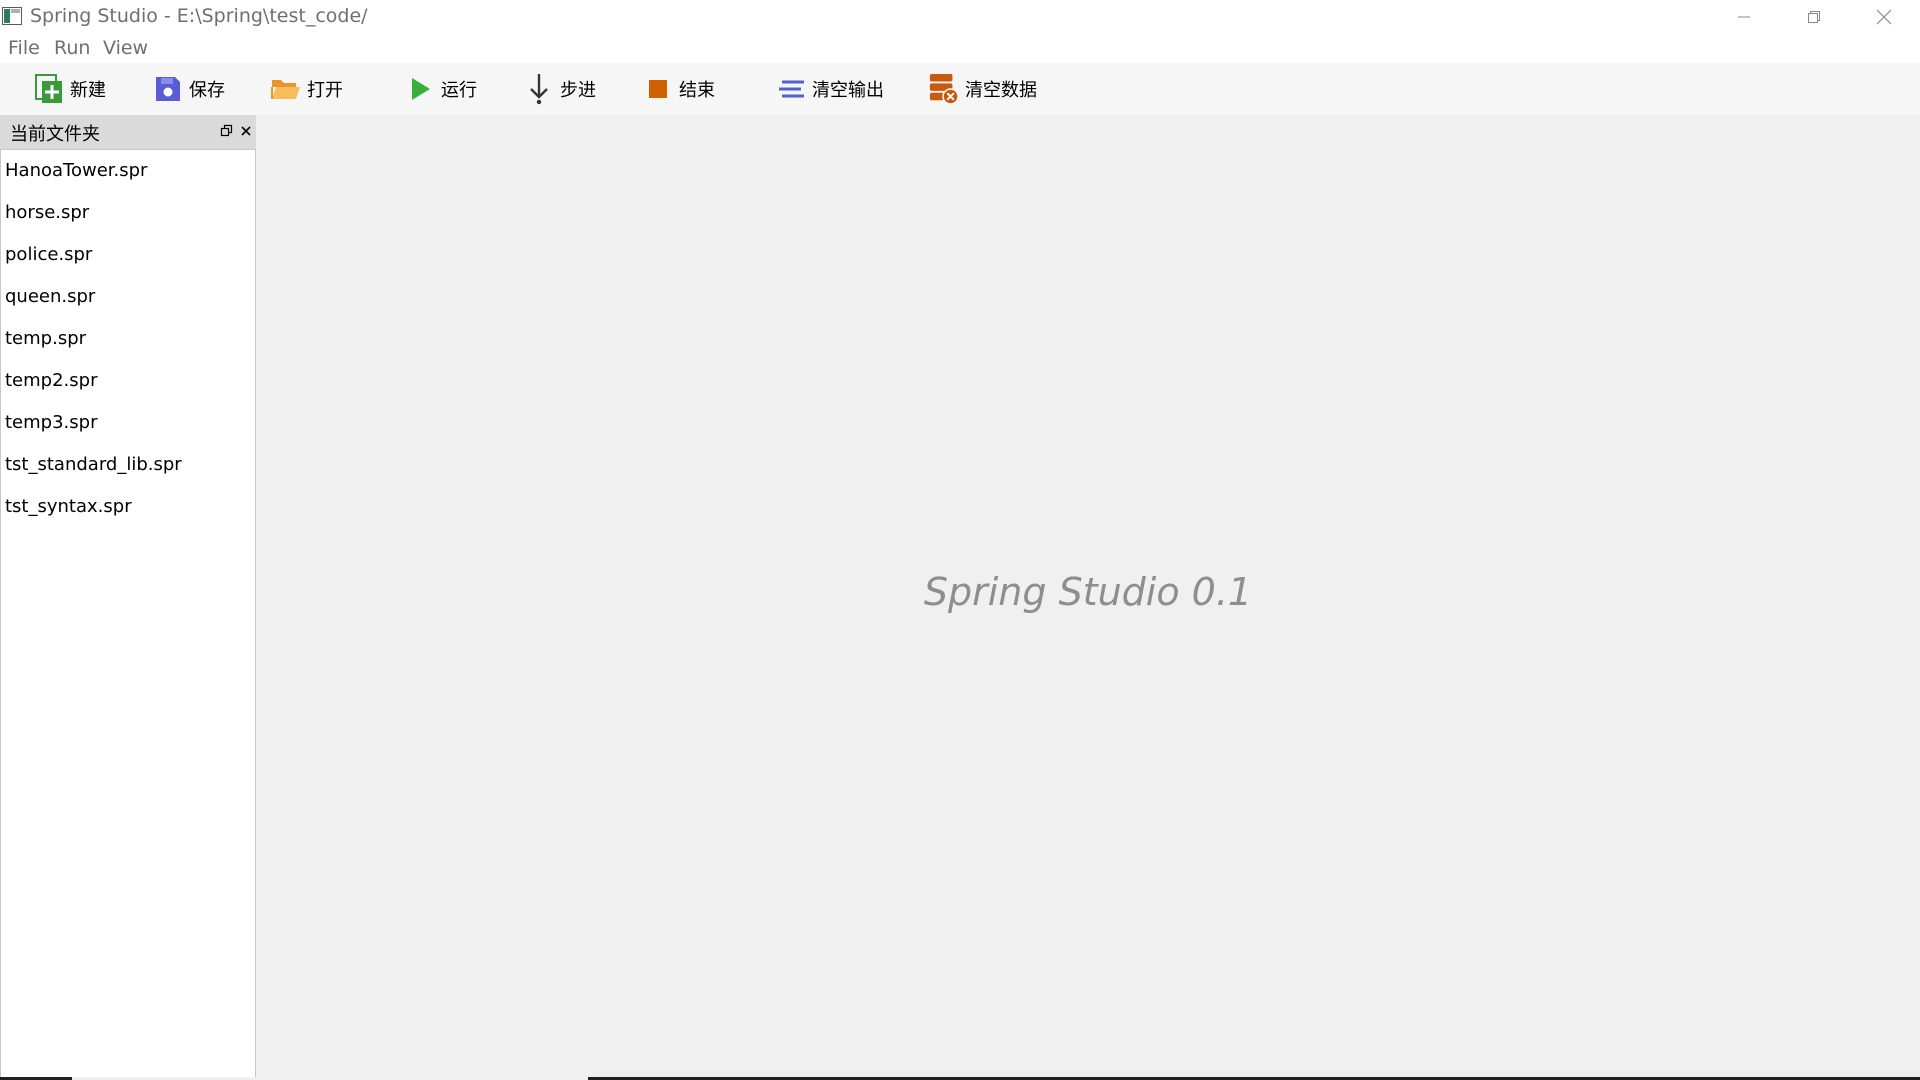  I want to click on minimize-button, so click(1744, 17).